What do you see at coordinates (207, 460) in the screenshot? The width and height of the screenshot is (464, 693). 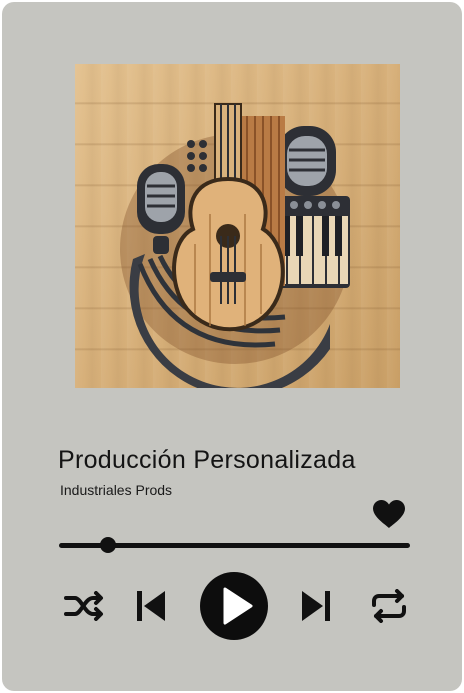 I see `track-title: Producción Personalizada` at bounding box center [207, 460].